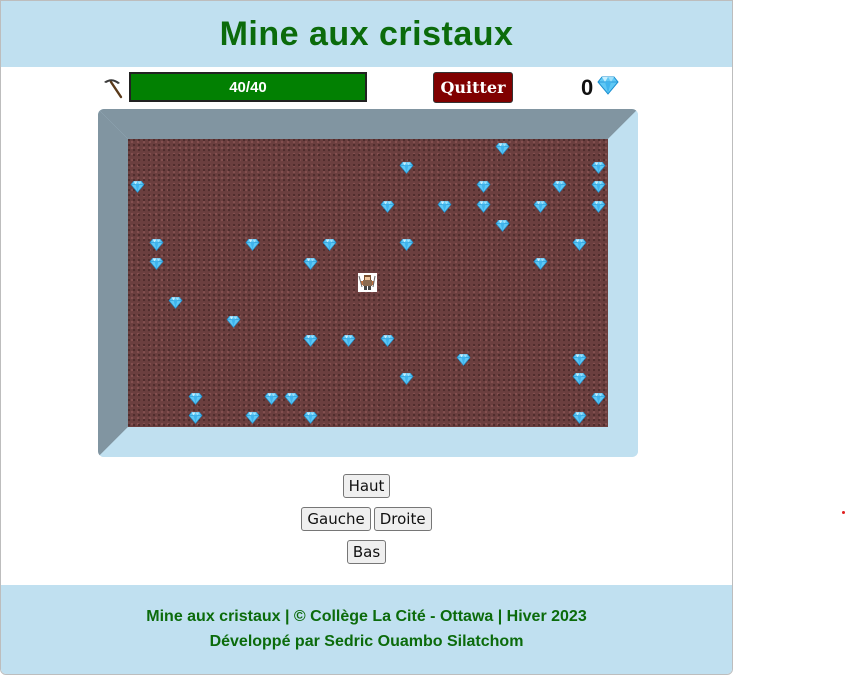 The width and height of the screenshot is (848, 675). I want to click on miner-icon, so click(368, 283).